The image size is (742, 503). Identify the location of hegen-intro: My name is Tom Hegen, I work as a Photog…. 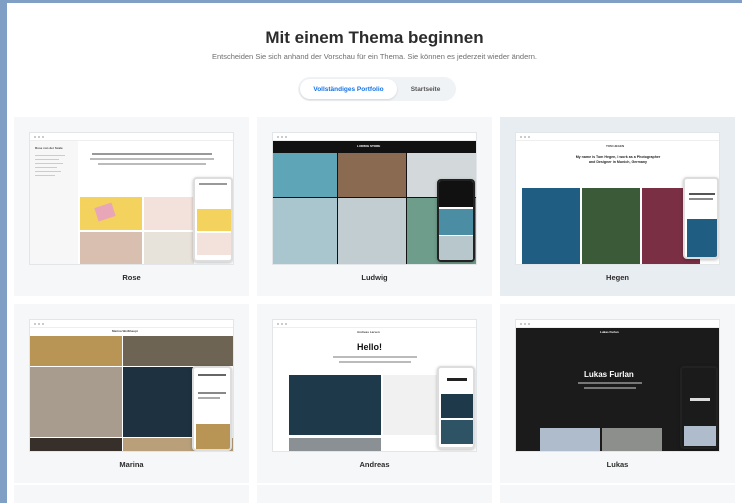
(618, 159).